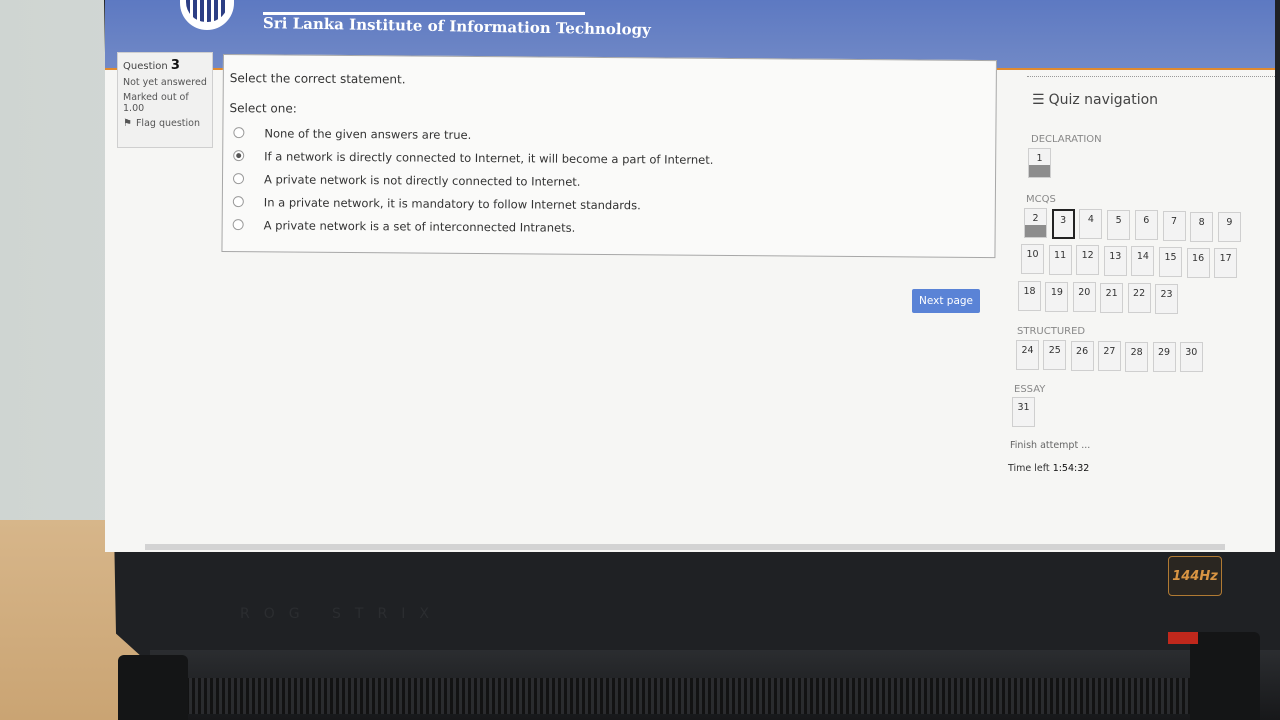 This screenshot has width=1280, height=720. Describe the element at coordinates (207, 15) in the screenshot. I see `university-logo` at that location.